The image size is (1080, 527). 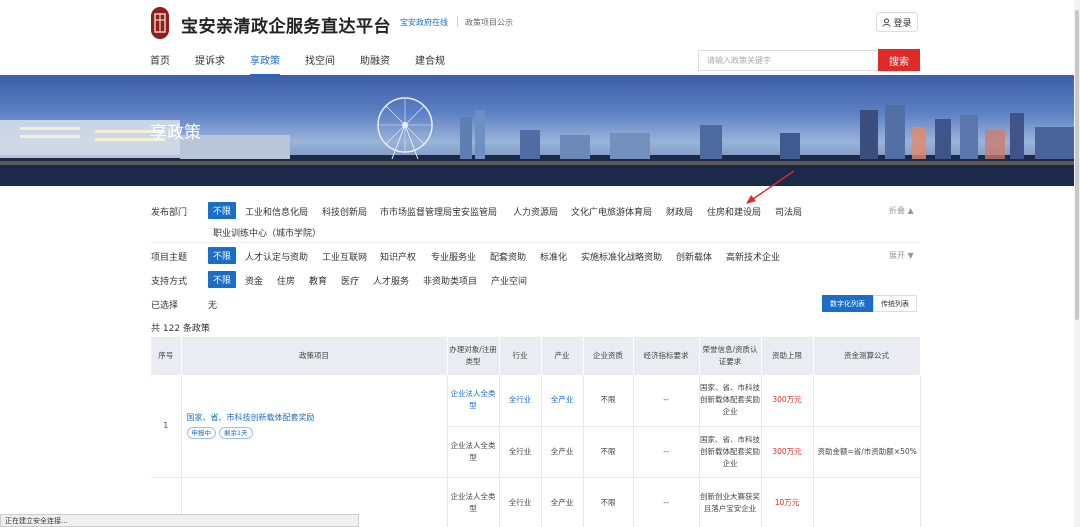 What do you see at coordinates (897, 255) in the screenshot?
I see `expand-label: 展开` at bounding box center [897, 255].